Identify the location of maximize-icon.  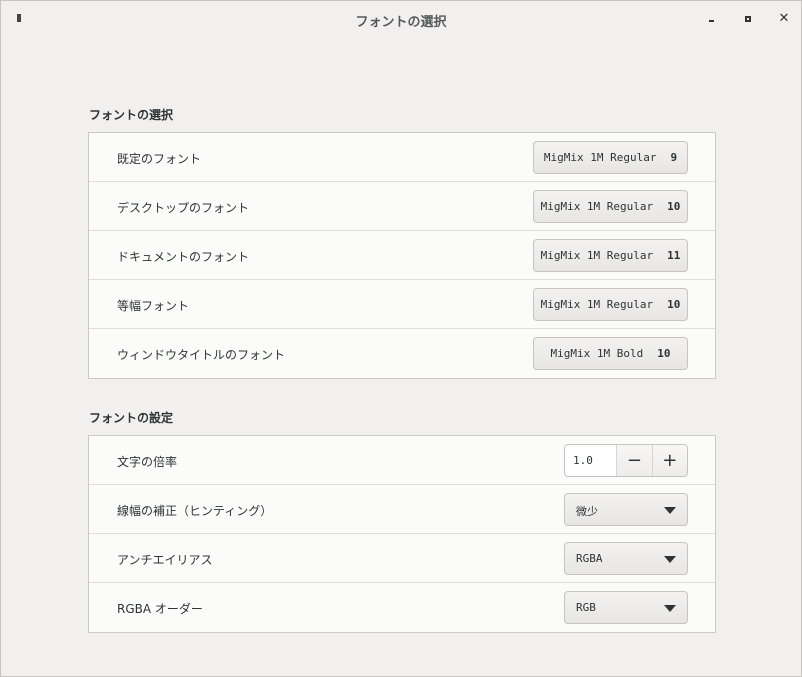
(748, 19).